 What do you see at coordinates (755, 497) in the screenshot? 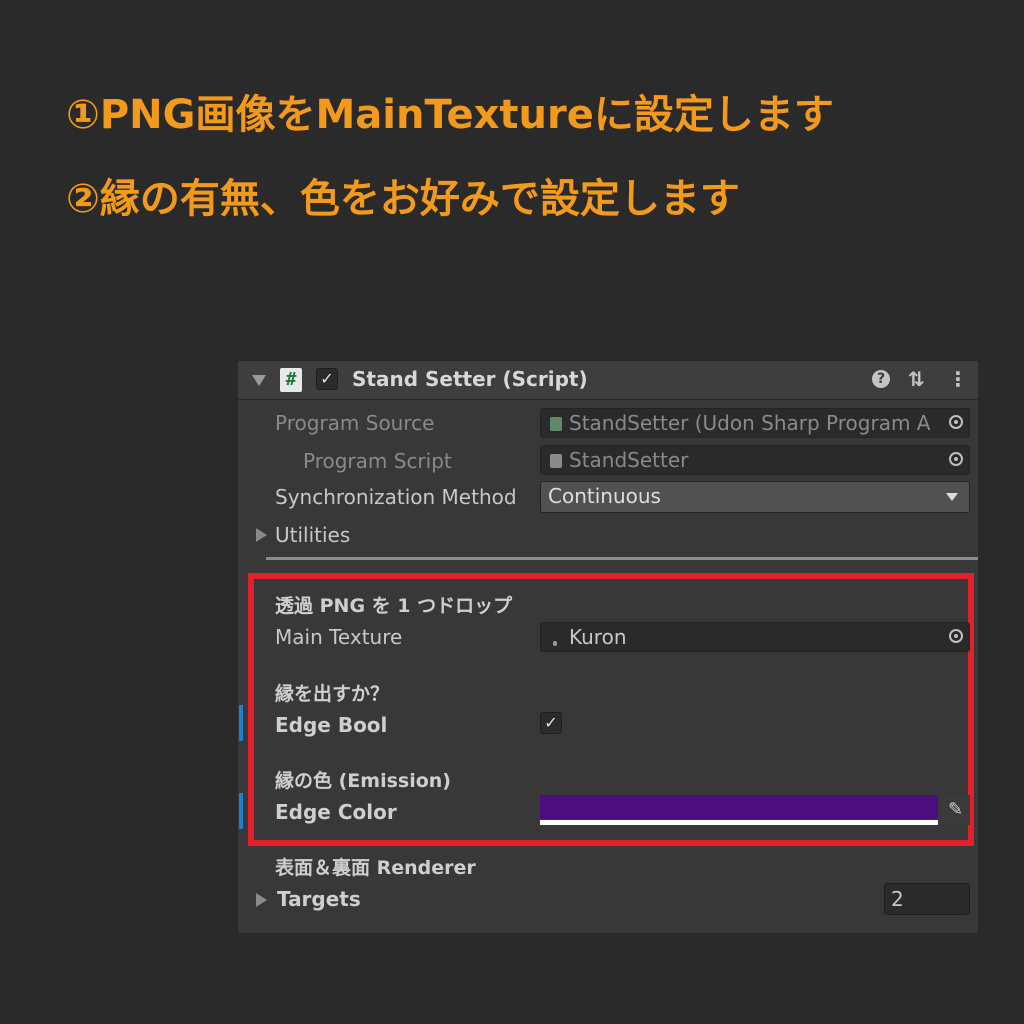
I see `sync-method-dropdown: Continuous` at bounding box center [755, 497].